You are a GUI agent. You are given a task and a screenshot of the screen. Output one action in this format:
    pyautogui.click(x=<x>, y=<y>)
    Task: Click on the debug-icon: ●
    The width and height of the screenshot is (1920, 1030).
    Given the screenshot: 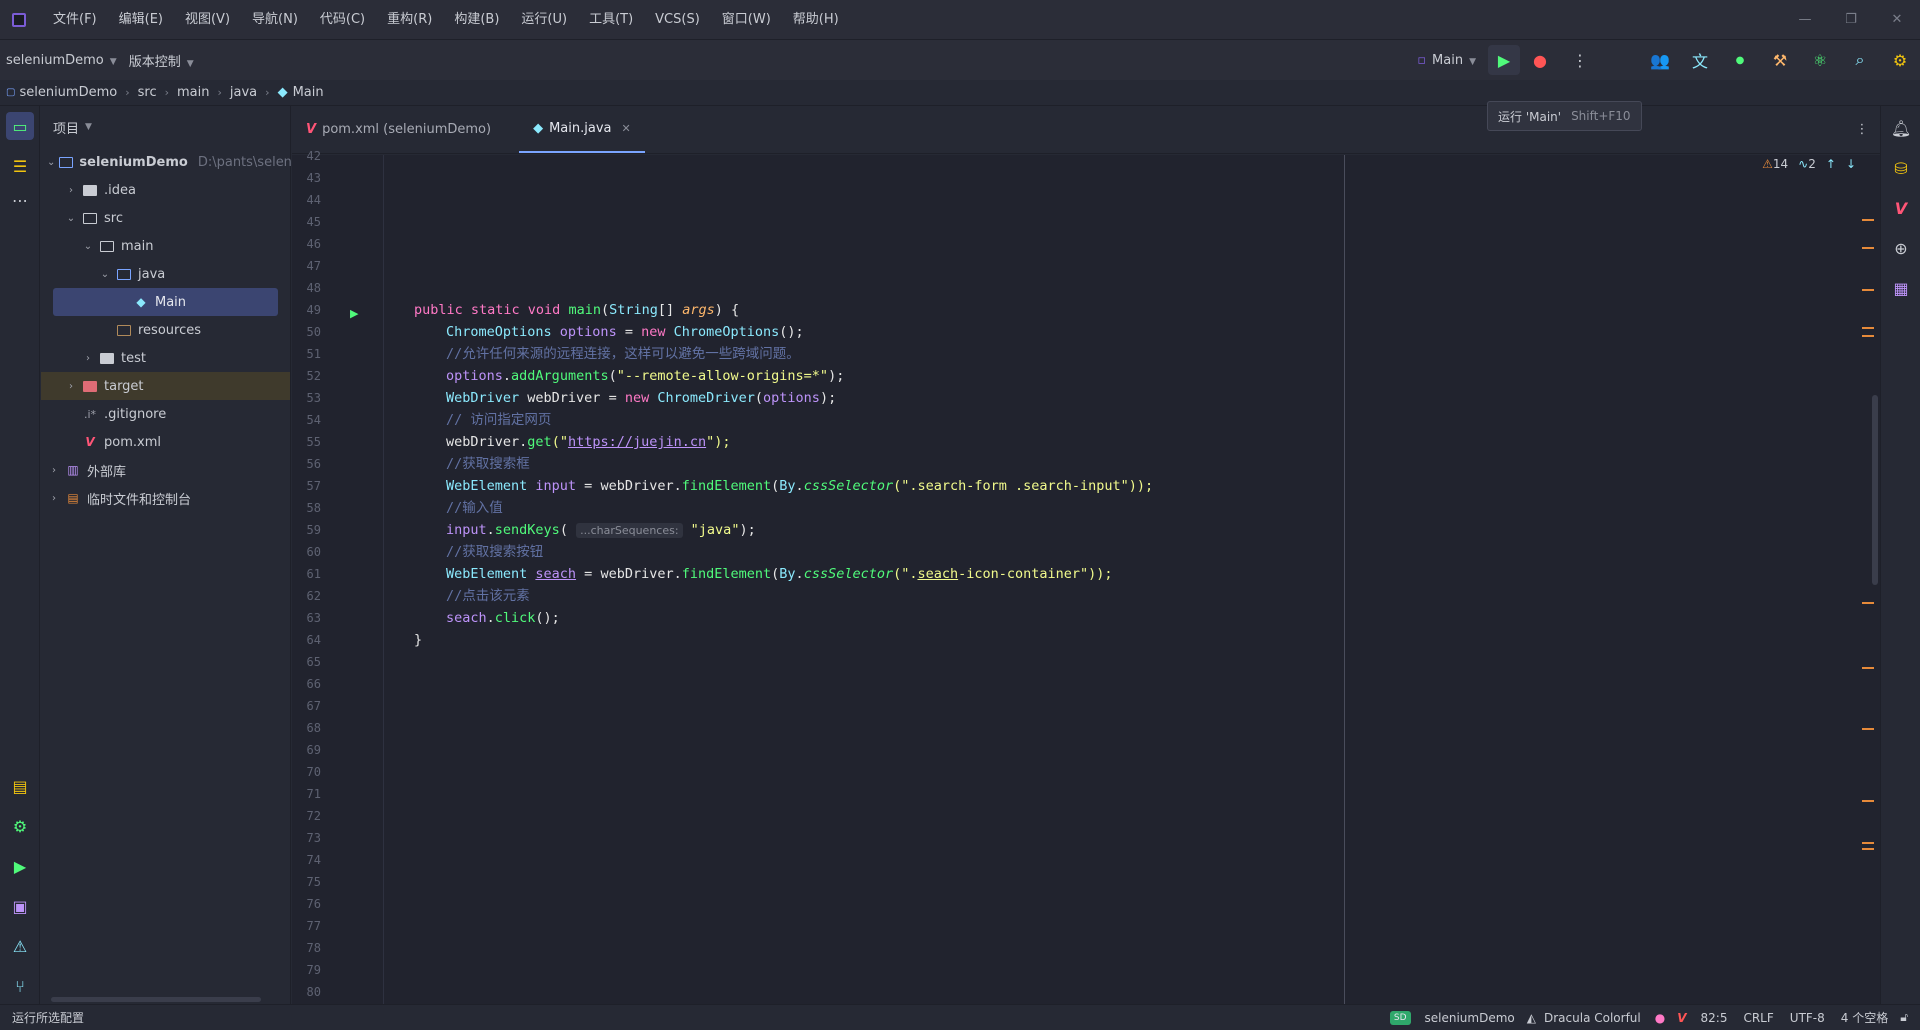 What is the action you would take?
    pyautogui.click(x=1540, y=60)
    